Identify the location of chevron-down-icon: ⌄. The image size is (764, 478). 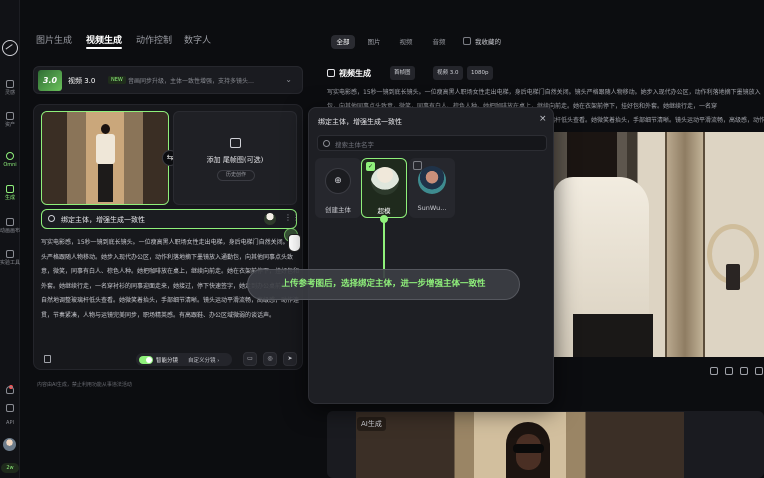
(288, 79).